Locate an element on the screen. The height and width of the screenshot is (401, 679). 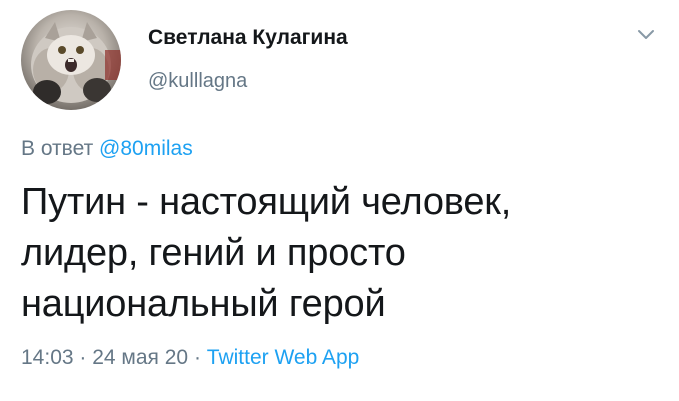
author-display-name: Светлана Кулагина is located at coordinates (248, 38).